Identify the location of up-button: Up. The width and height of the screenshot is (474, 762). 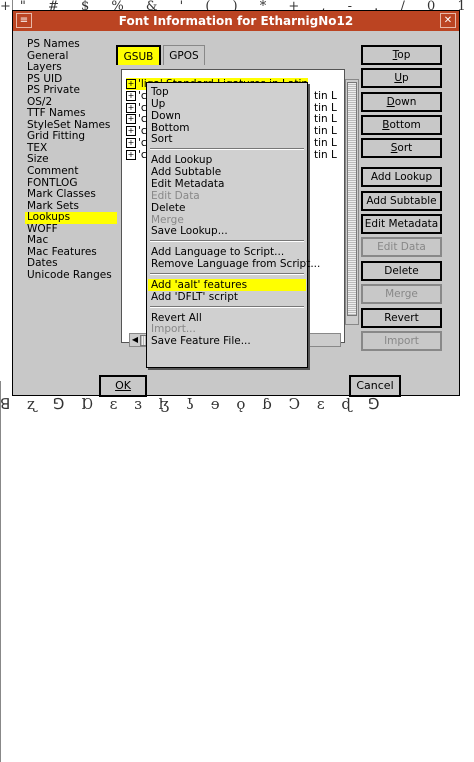
(401, 78).